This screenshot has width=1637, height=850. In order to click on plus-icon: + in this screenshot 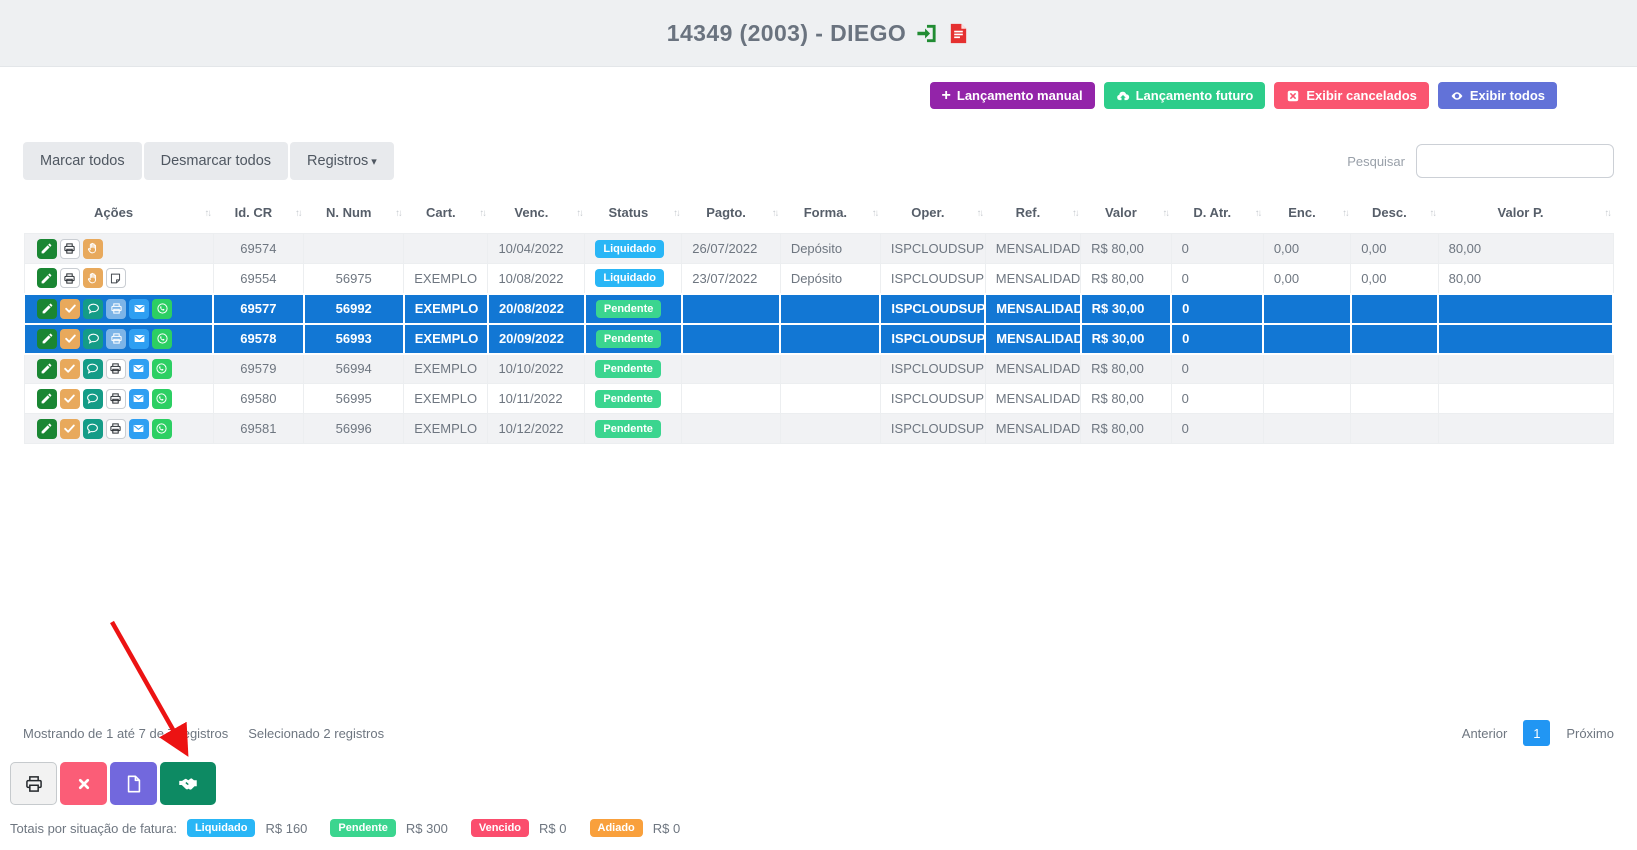, I will do `click(946, 95)`.